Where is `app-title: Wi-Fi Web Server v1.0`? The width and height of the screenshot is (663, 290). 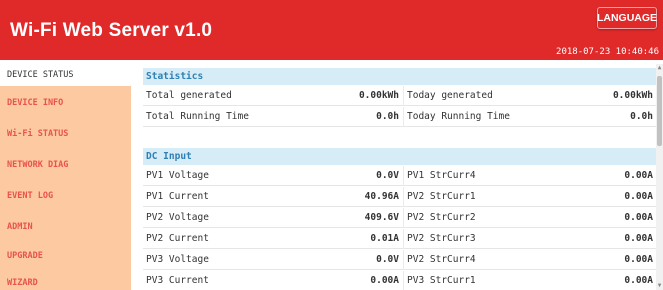
app-title: Wi-Fi Web Server v1.0 is located at coordinates (111, 30).